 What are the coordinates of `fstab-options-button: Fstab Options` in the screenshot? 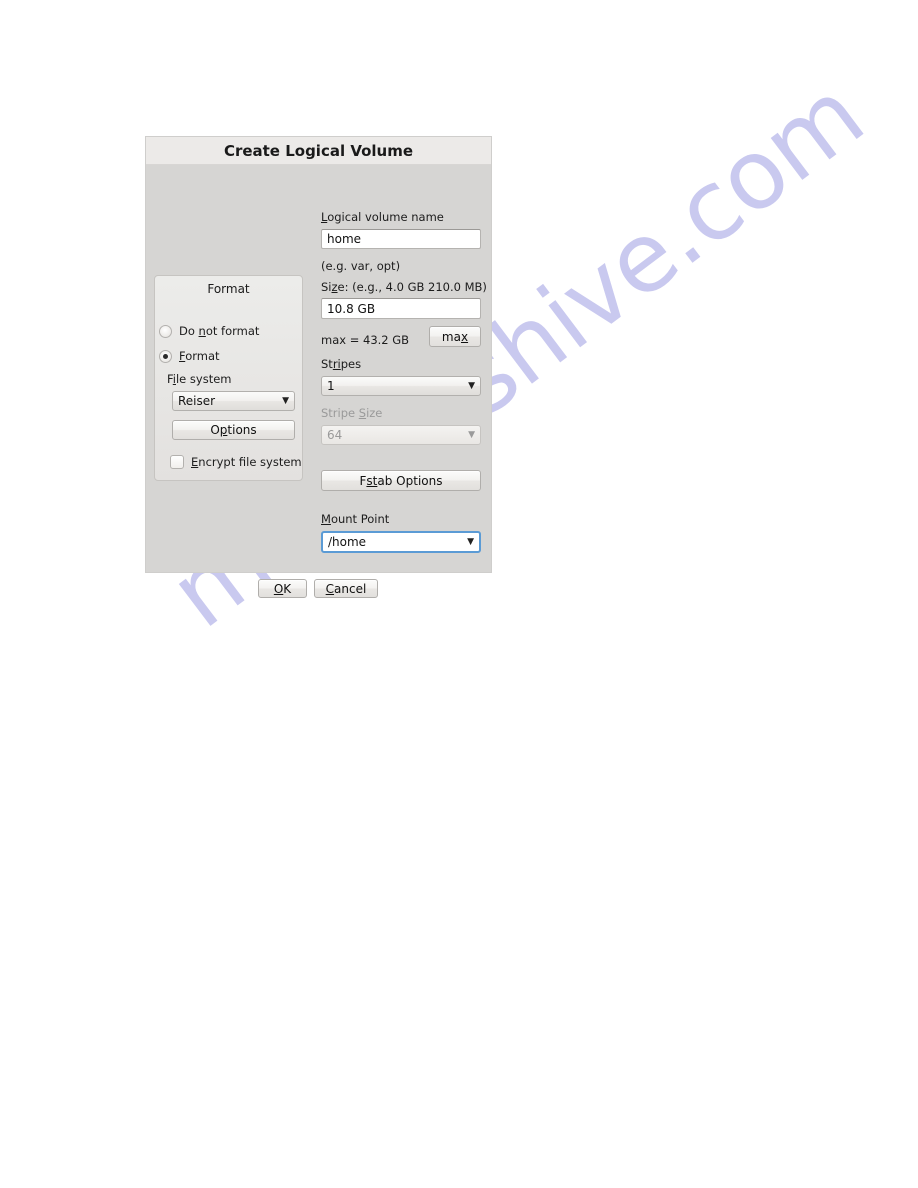 It's located at (401, 480).